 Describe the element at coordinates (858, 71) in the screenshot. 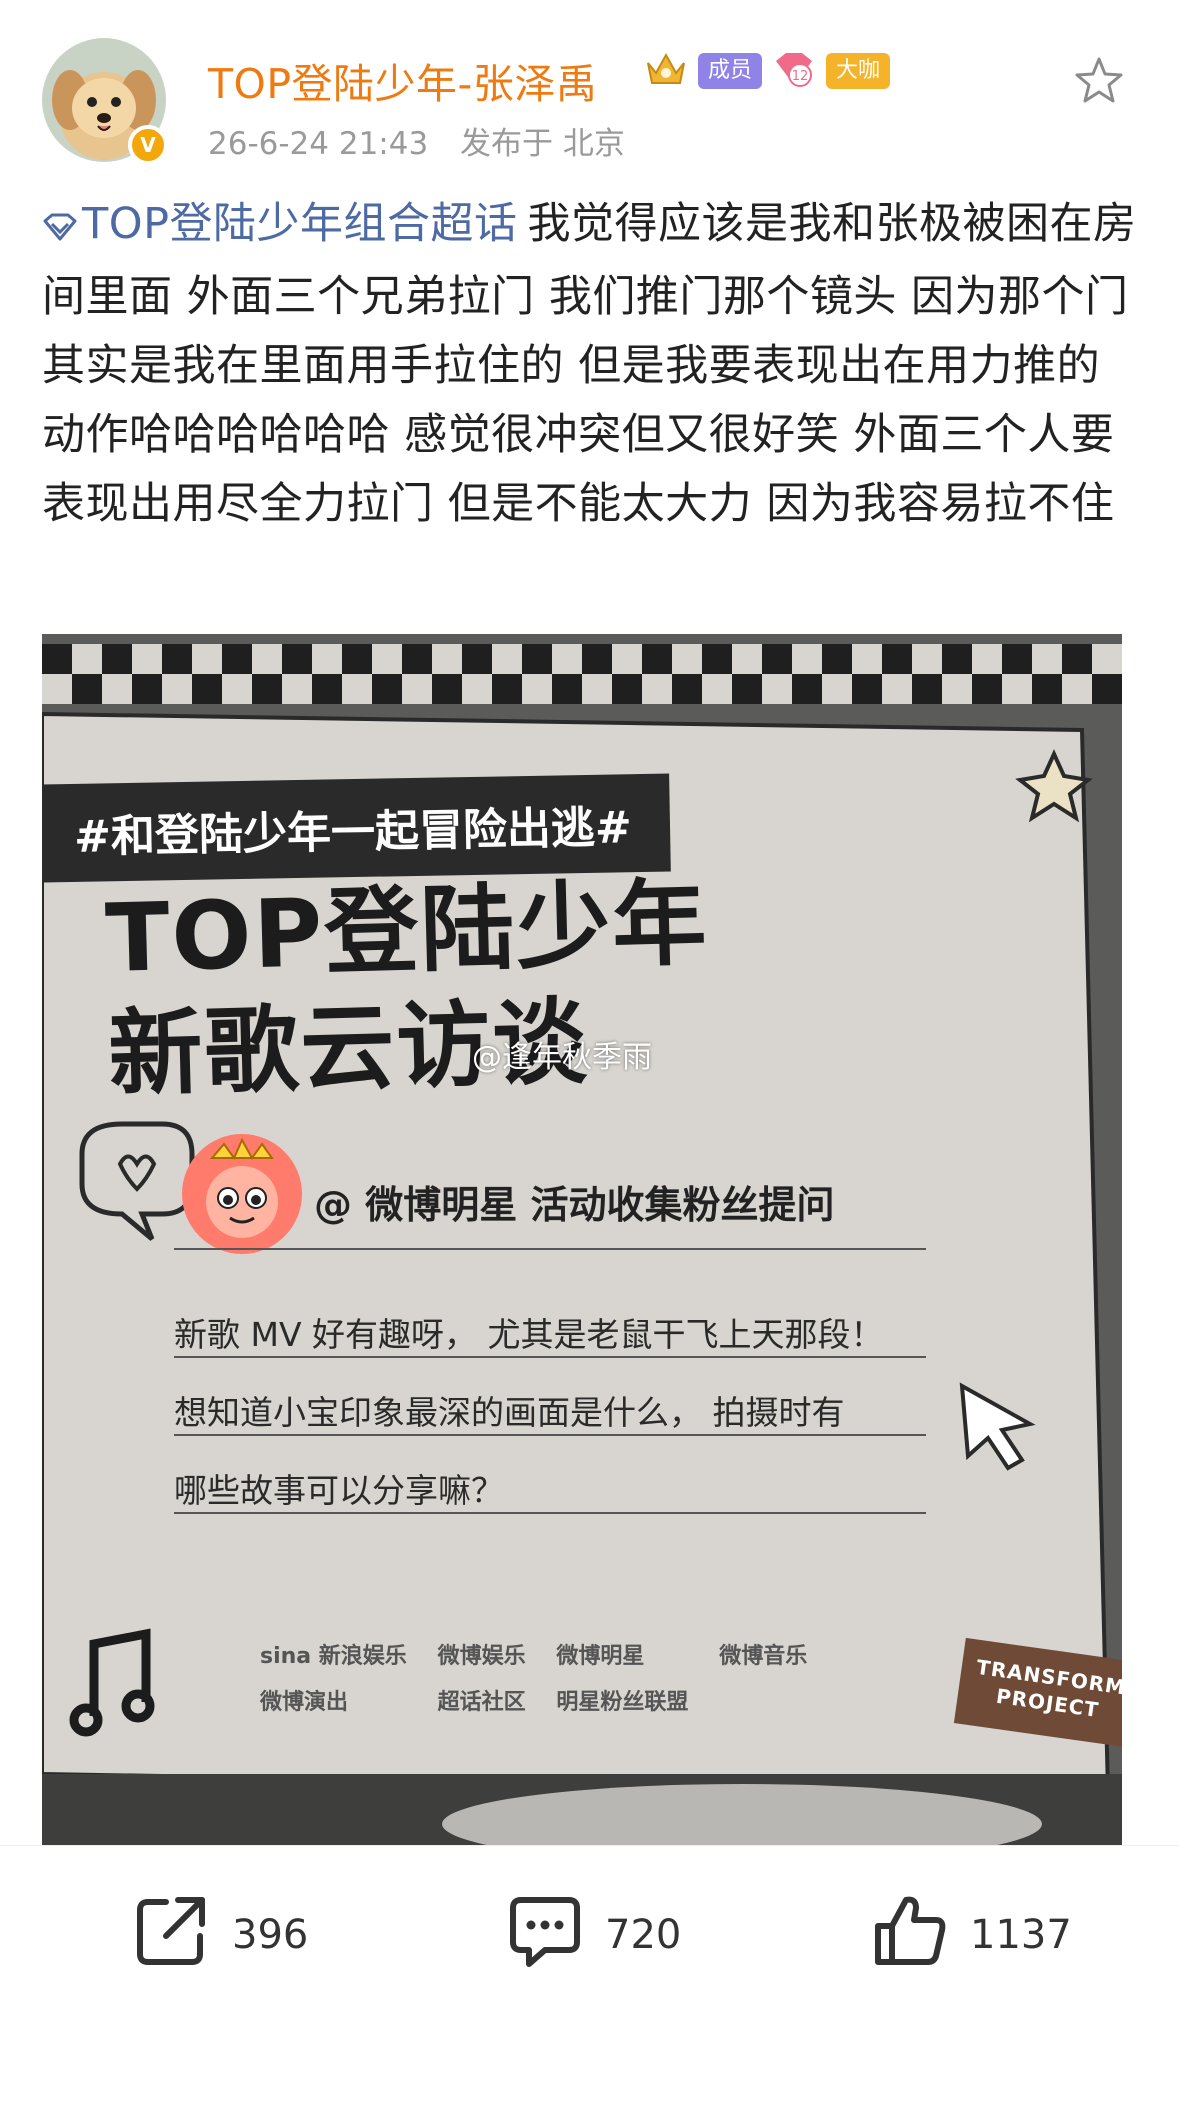

I see `vip-badge: 大咖` at that location.